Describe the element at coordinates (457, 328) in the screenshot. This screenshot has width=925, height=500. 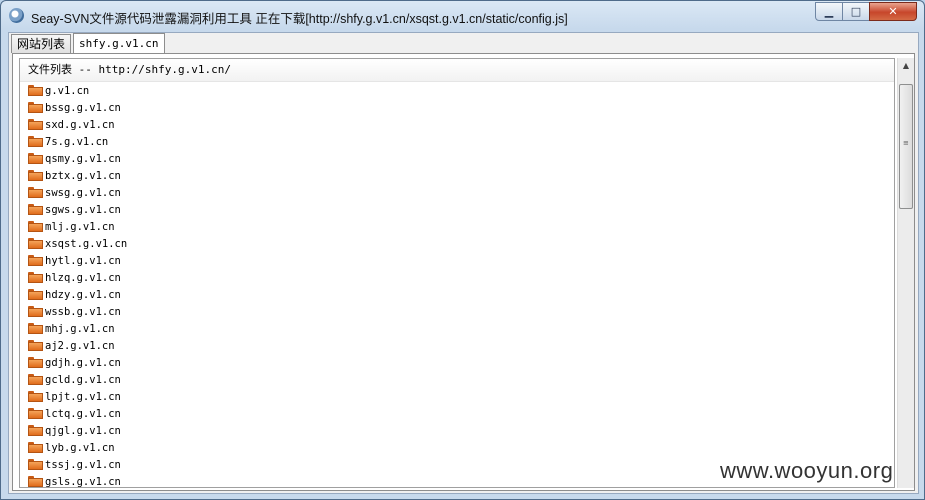
I see `list-item: mhj.g.v1.cn` at that location.